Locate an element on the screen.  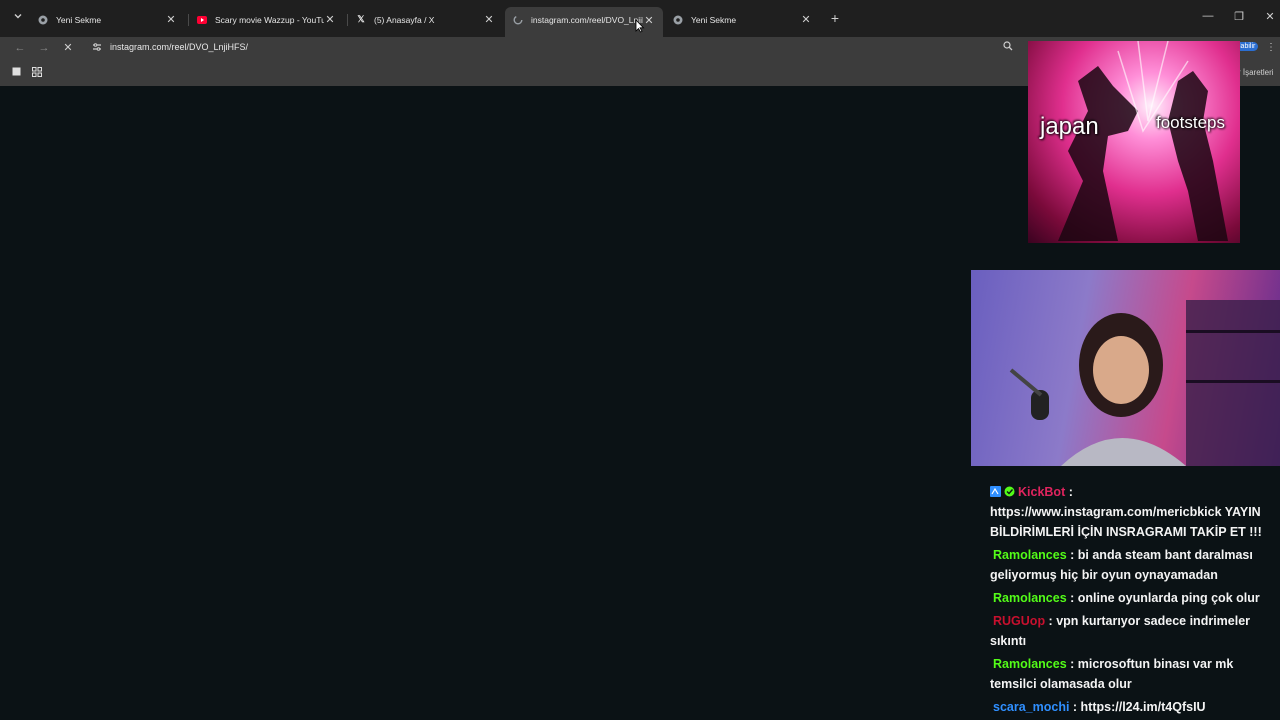
new-tab-button: + is located at coordinates (835, 19).